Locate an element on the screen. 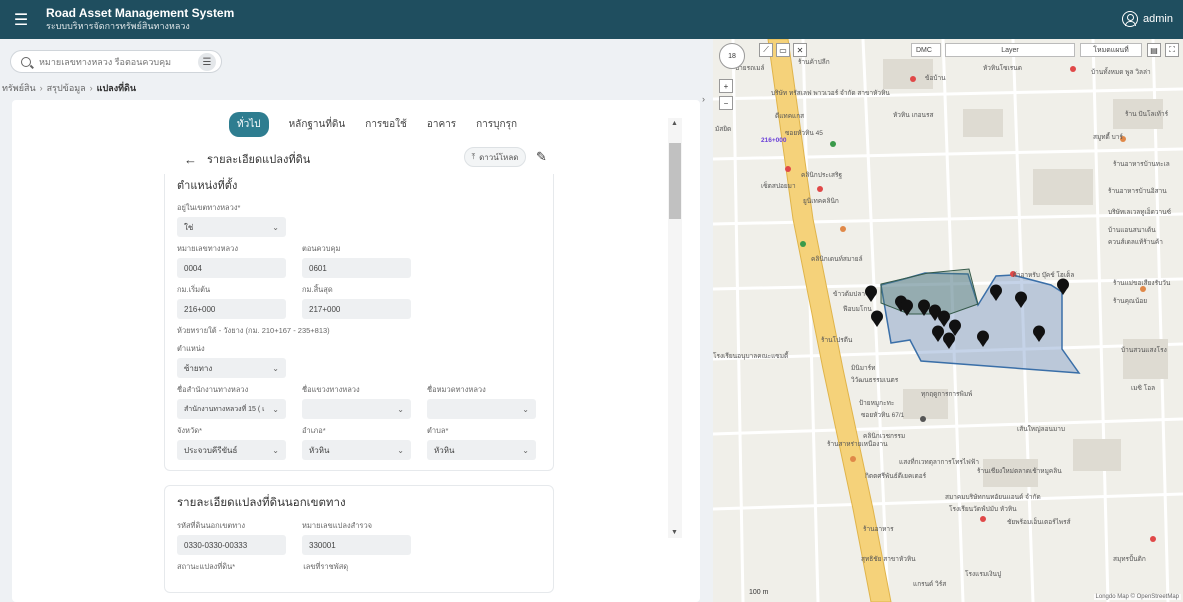 The height and width of the screenshot is (602, 1183). highway-number-field: 0004 is located at coordinates (231, 268).